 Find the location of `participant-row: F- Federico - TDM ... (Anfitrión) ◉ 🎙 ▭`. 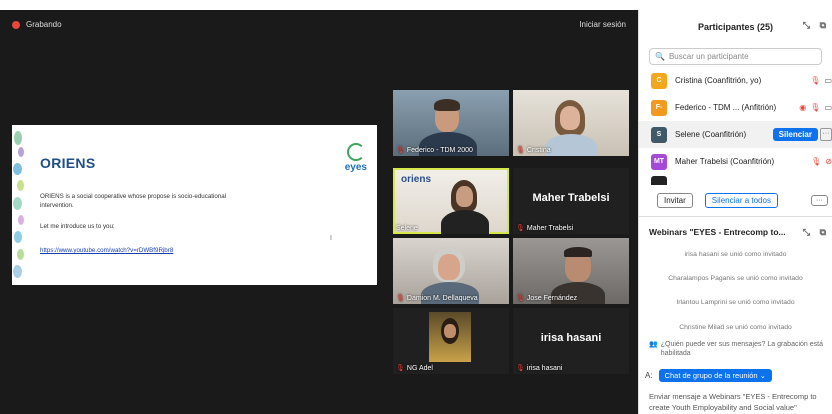

participant-row: F- Federico - TDM ... (Anfitrión) ◉ 🎙 ▭ is located at coordinates (735, 107).